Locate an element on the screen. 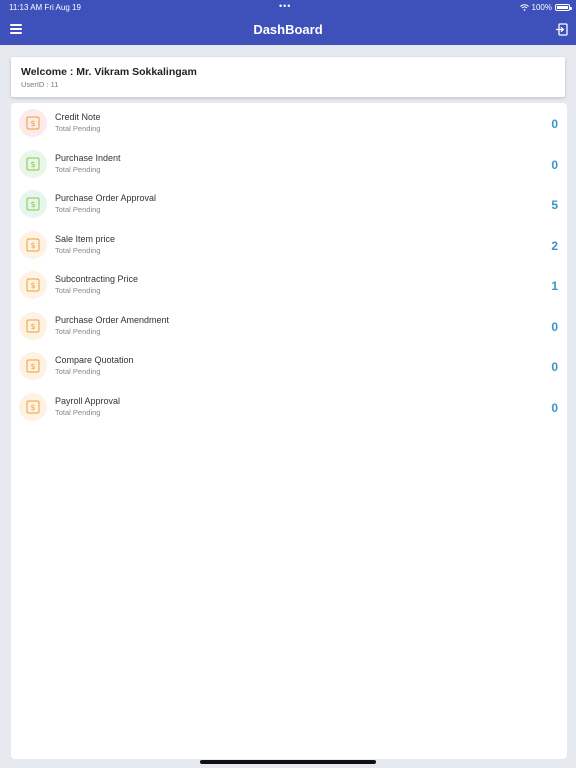 Image resolution: width=576 pixels, height=768 pixels. page-title: DashBoard is located at coordinates (288, 29).